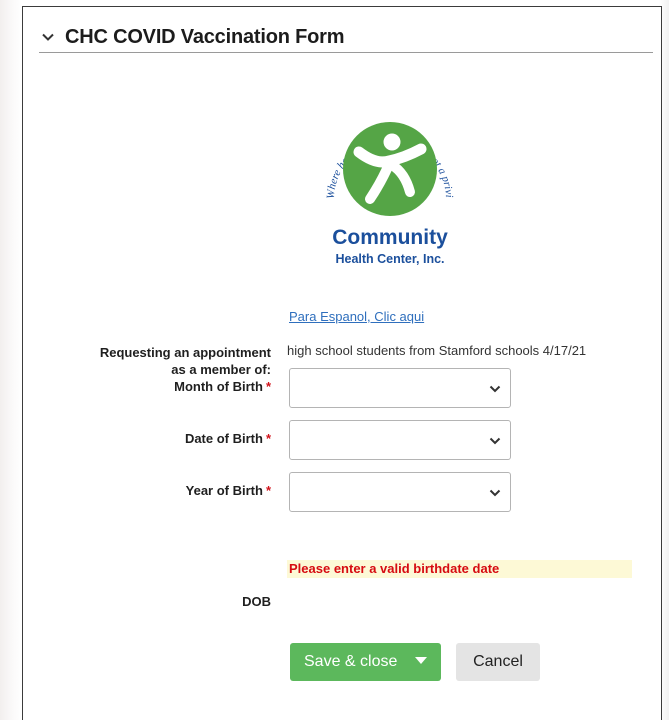  Describe the element at coordinates (498, 662) in the screenshot. I see `cancel-button: Cancel` at that location.